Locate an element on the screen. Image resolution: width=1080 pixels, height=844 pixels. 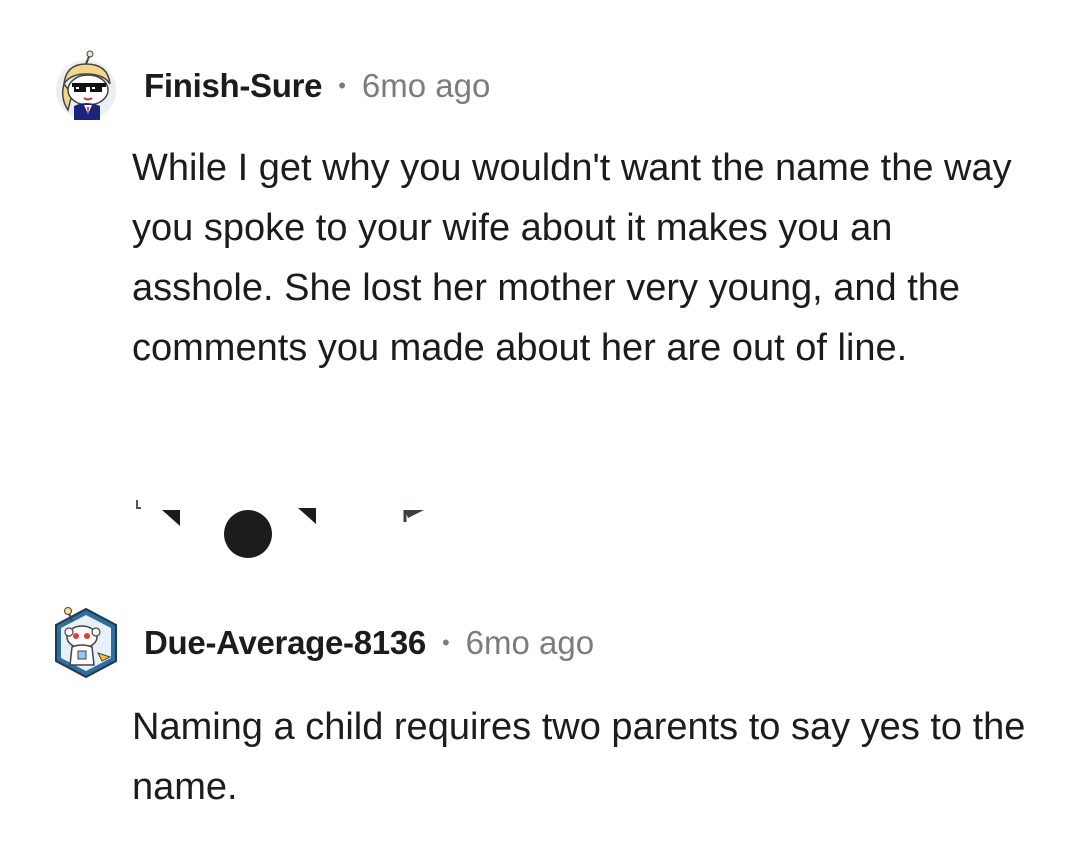
upvote-icon is located at coordinates (158, 513).